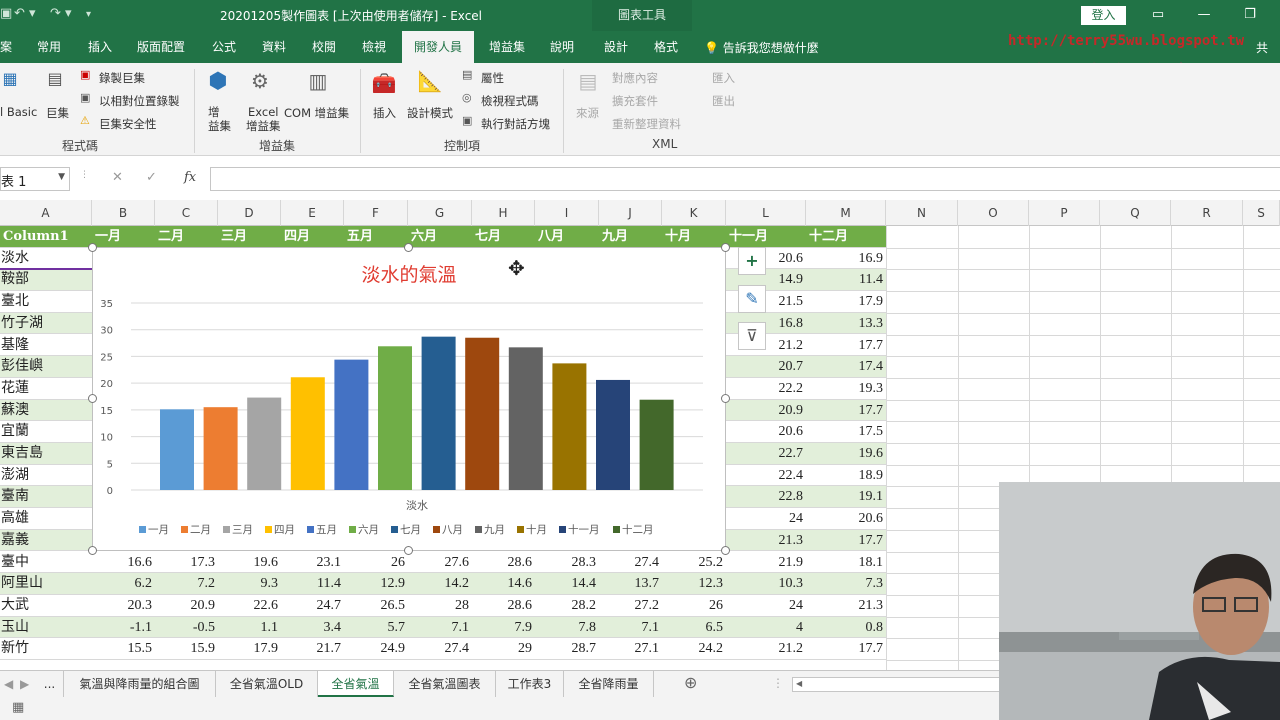 This screenshot has height=720, width=1280. Describe the element at coordinates (440, 605) in the screenshot. I see `value-cell: 28` at that location.